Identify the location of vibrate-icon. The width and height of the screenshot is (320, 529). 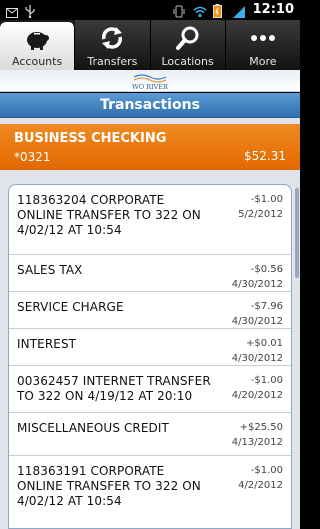
(179, 10).